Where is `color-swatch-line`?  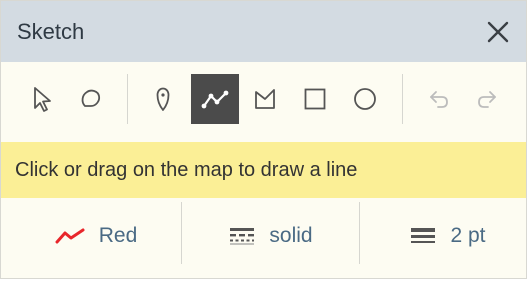
color-swatch-line is located at coordinates (70, 236).